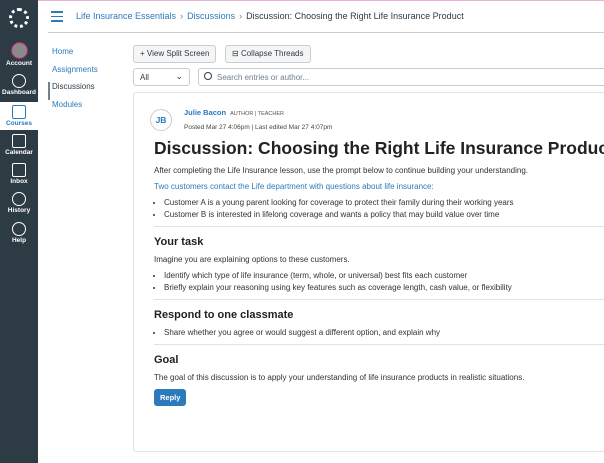  What do you see at coordinates (144, 77) in the screenshot?
I see `filter-value: All` at bounding box center [144, 77].